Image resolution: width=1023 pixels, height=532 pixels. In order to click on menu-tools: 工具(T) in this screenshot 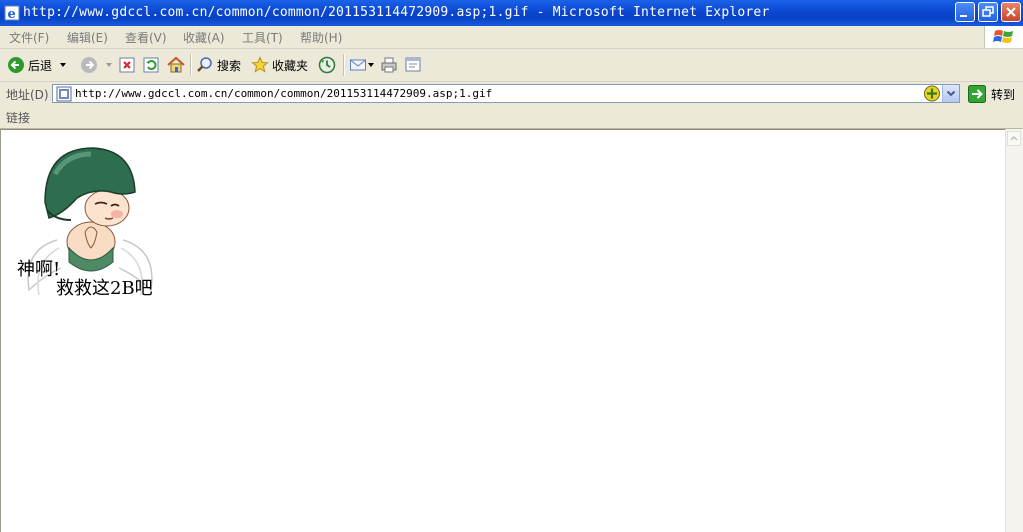, I will do `click(262, 37)`.